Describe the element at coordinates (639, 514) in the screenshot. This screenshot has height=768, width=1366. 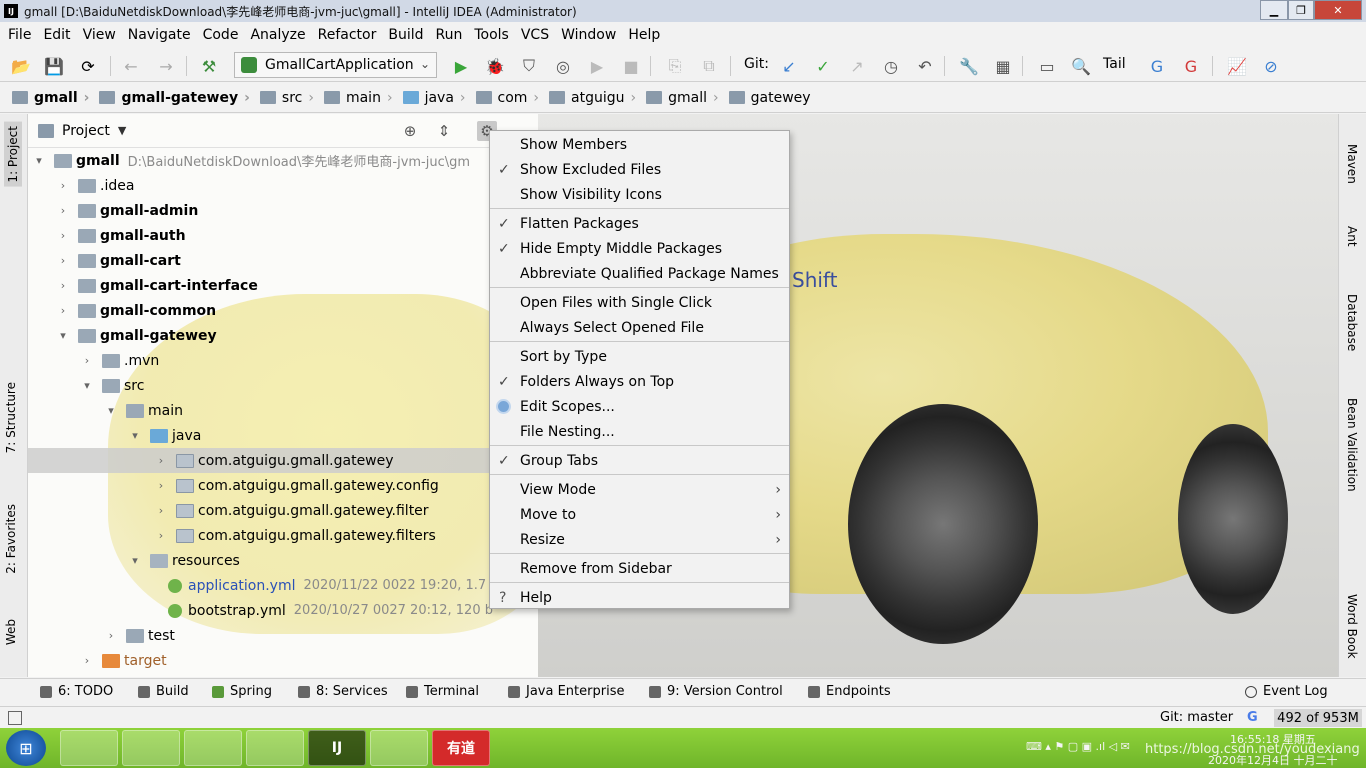
I see `menu-item-move-to: Move to ›` at that location.